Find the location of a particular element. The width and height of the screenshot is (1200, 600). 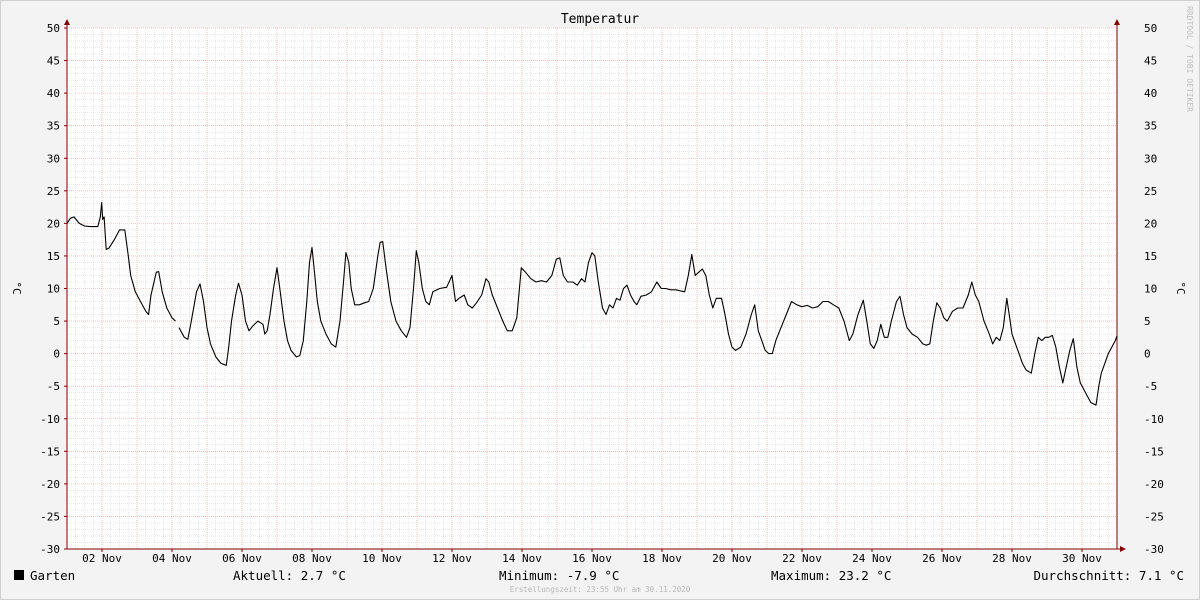

y-tick-label-right: 50 is located at coordinates (1150, 28).